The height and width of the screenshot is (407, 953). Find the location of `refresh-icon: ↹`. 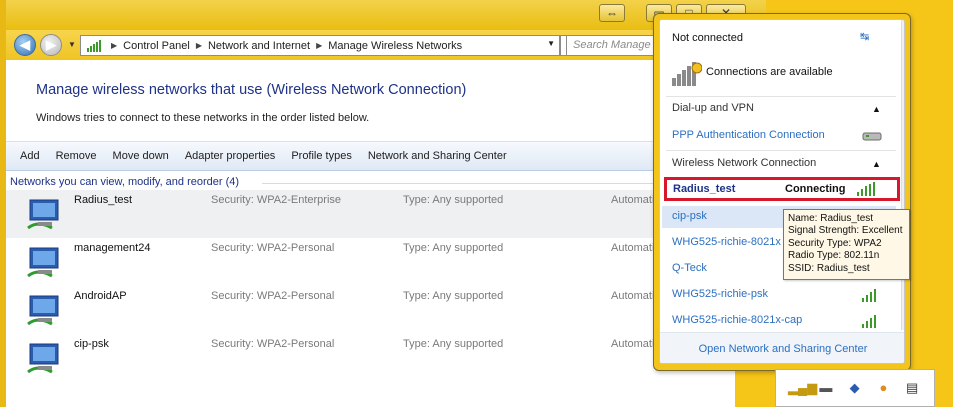

refresh-icon: ↹ is located at coordinates (864, 36).